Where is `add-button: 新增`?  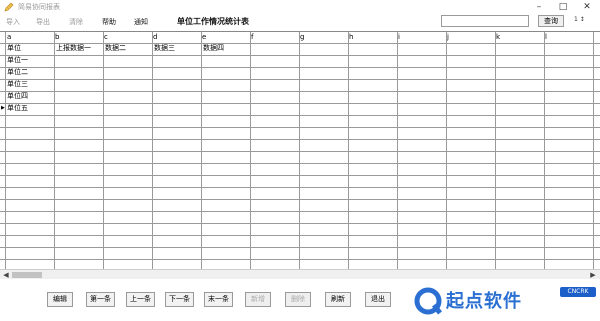
add-button: 新增 is located at coordinates (258, 299).